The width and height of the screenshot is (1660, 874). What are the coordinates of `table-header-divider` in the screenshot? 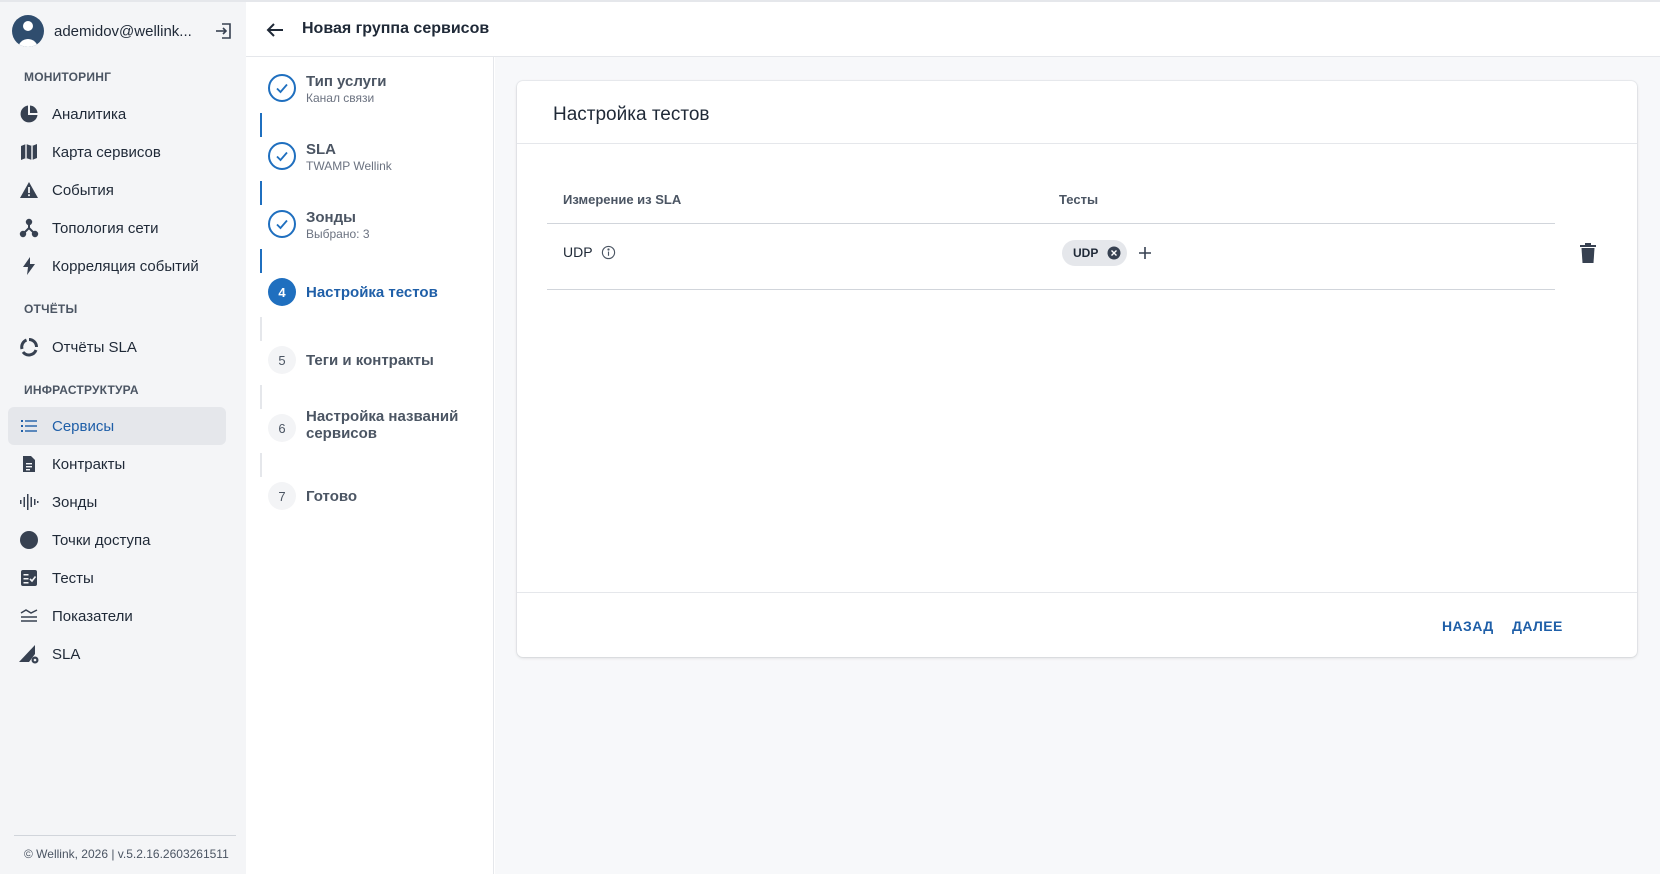 It's located at (1051, 223).